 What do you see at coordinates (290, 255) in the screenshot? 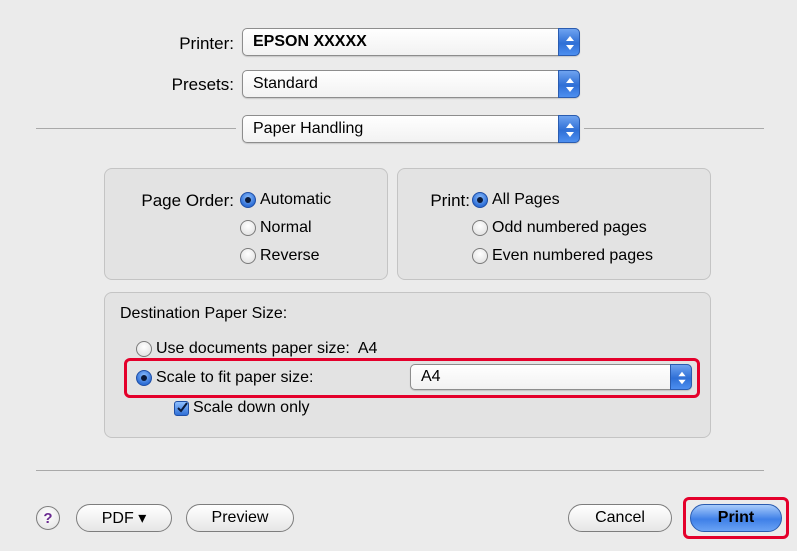
I see `radio-label: Reverse` at bounding box center [290, 255].